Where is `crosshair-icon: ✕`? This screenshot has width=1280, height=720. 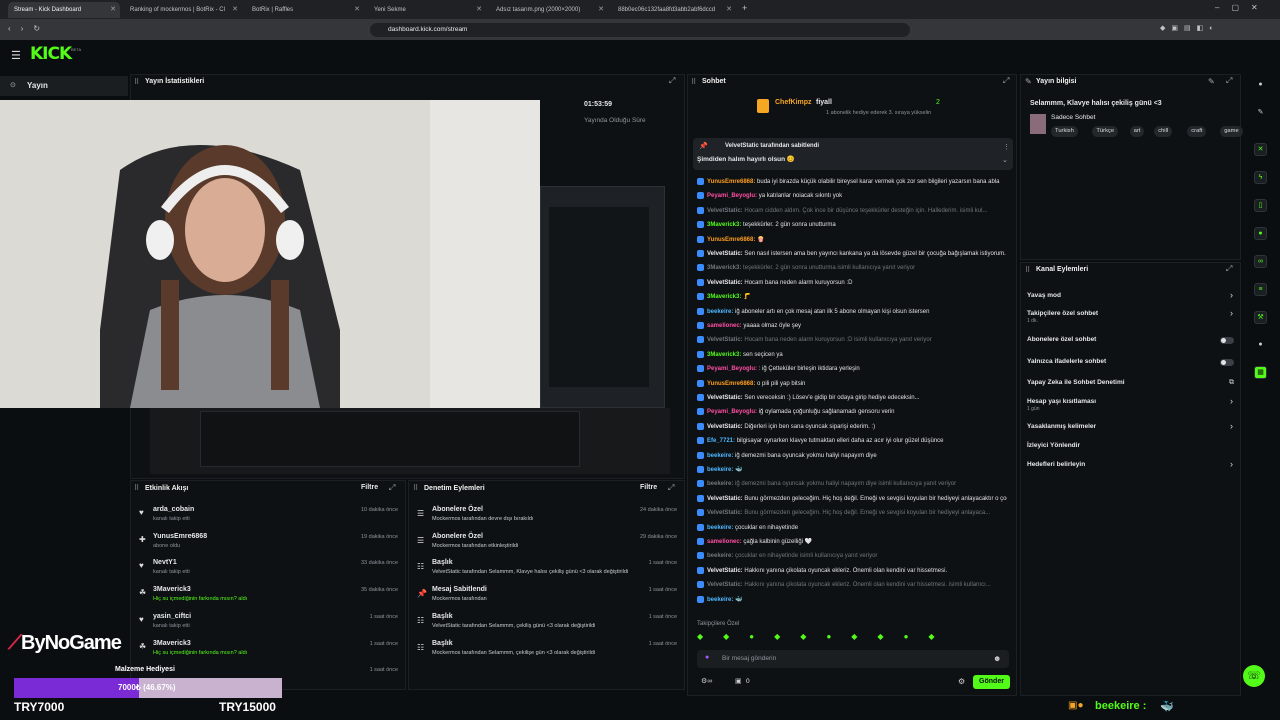
crosshair-icon: ✕ is located at coordinates (1260, 149).